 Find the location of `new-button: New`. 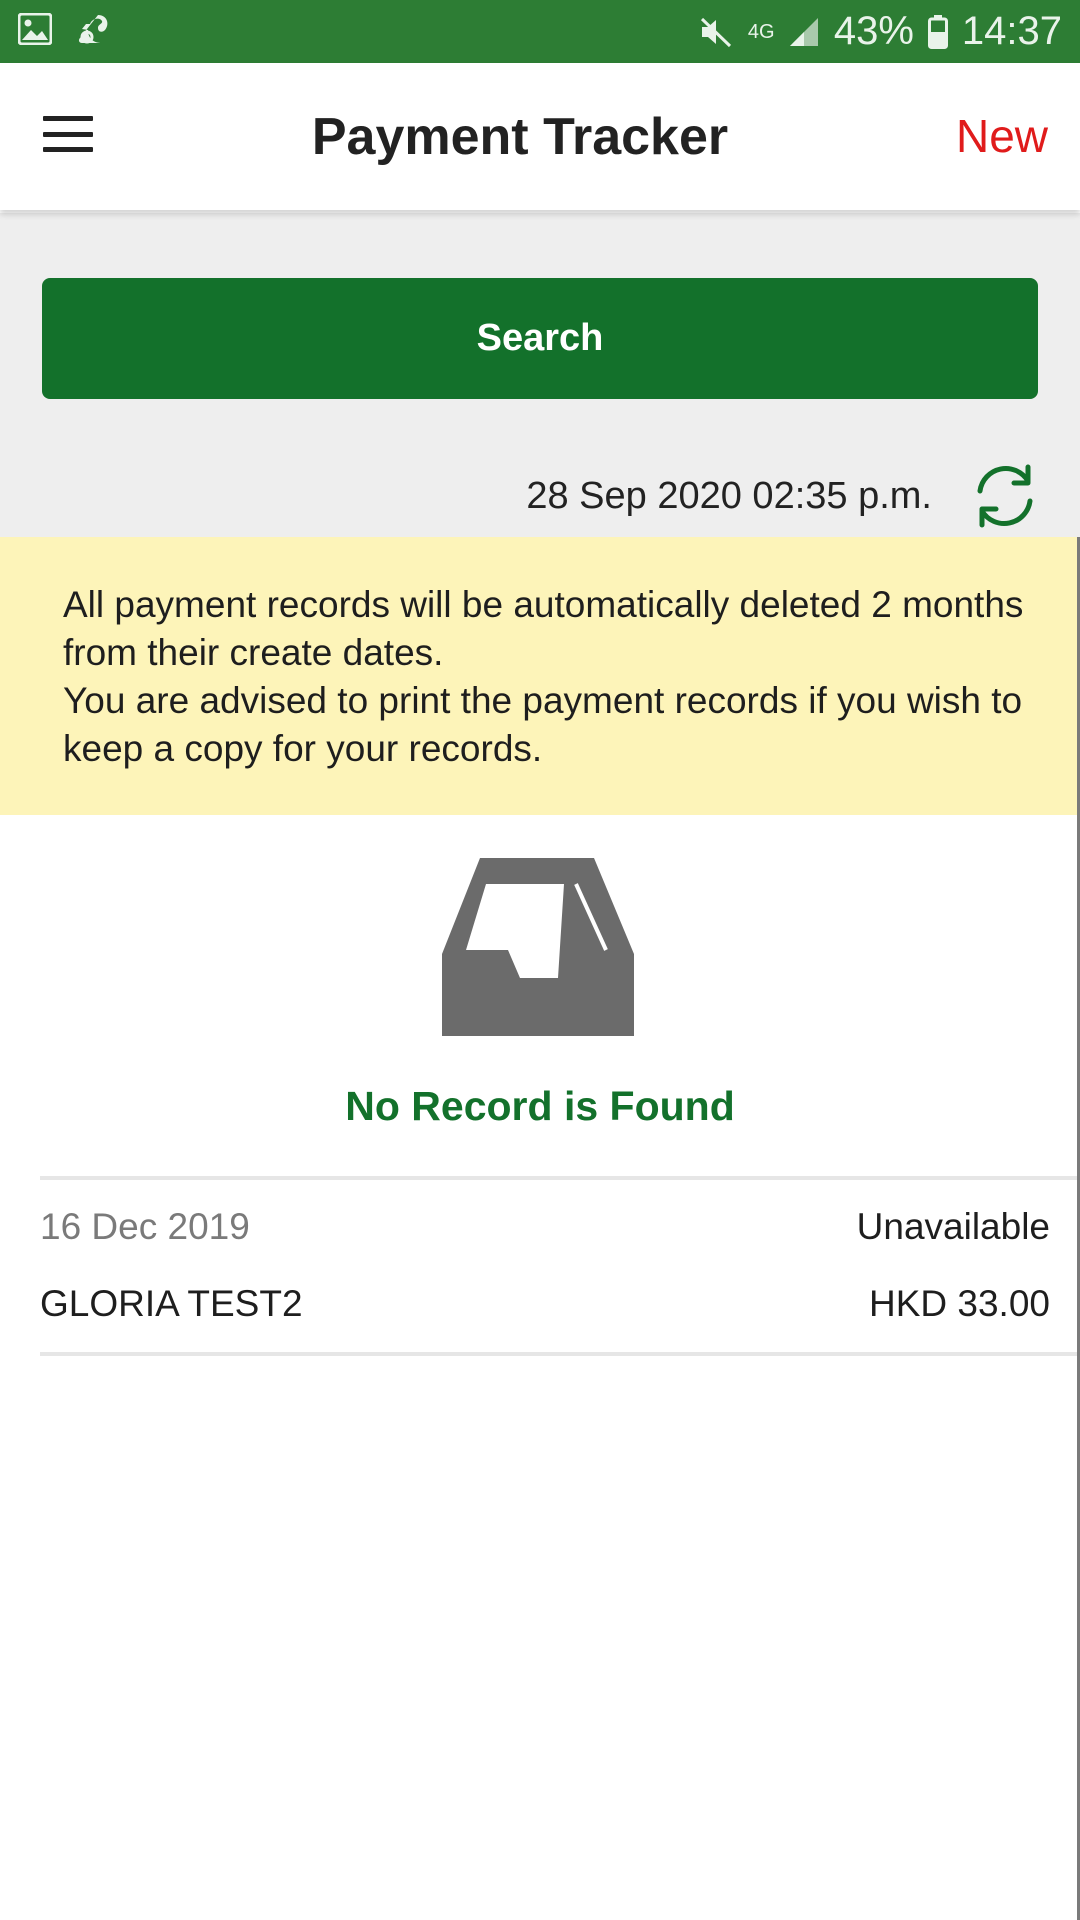

new-button: New is located at coordinates (1002, 136).